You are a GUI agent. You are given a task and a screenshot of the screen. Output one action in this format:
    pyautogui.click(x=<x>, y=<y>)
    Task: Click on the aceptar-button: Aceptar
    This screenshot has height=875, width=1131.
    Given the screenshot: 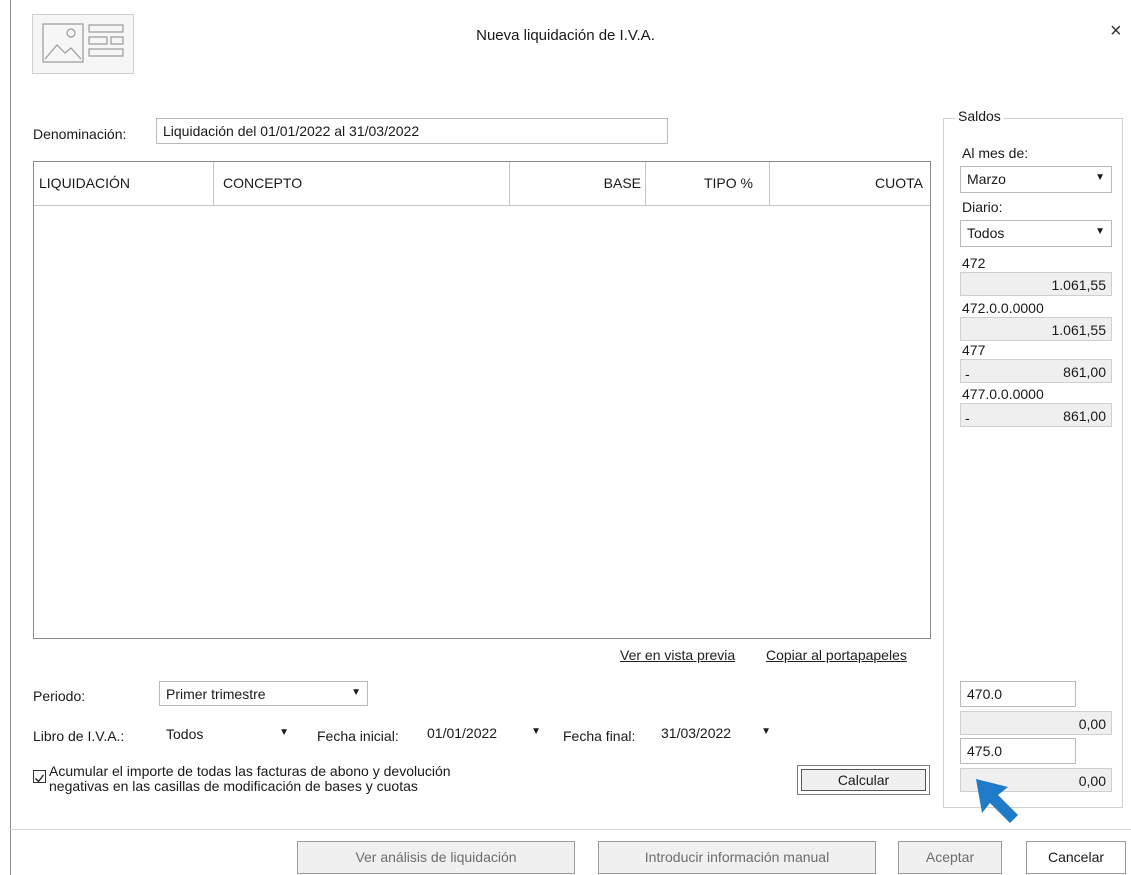 What is the action you would take?
    pyautogui.click(x=950, y=857)
    